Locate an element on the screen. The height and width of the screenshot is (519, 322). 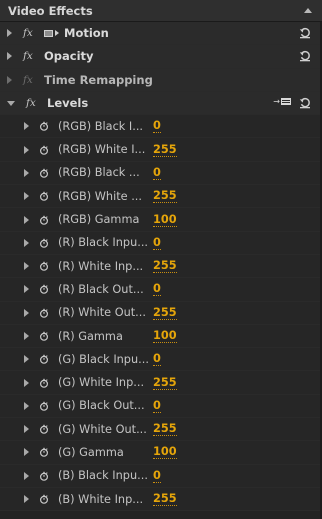
property-row: (R) White Inp... 255 is located at coordinates (161, 266).